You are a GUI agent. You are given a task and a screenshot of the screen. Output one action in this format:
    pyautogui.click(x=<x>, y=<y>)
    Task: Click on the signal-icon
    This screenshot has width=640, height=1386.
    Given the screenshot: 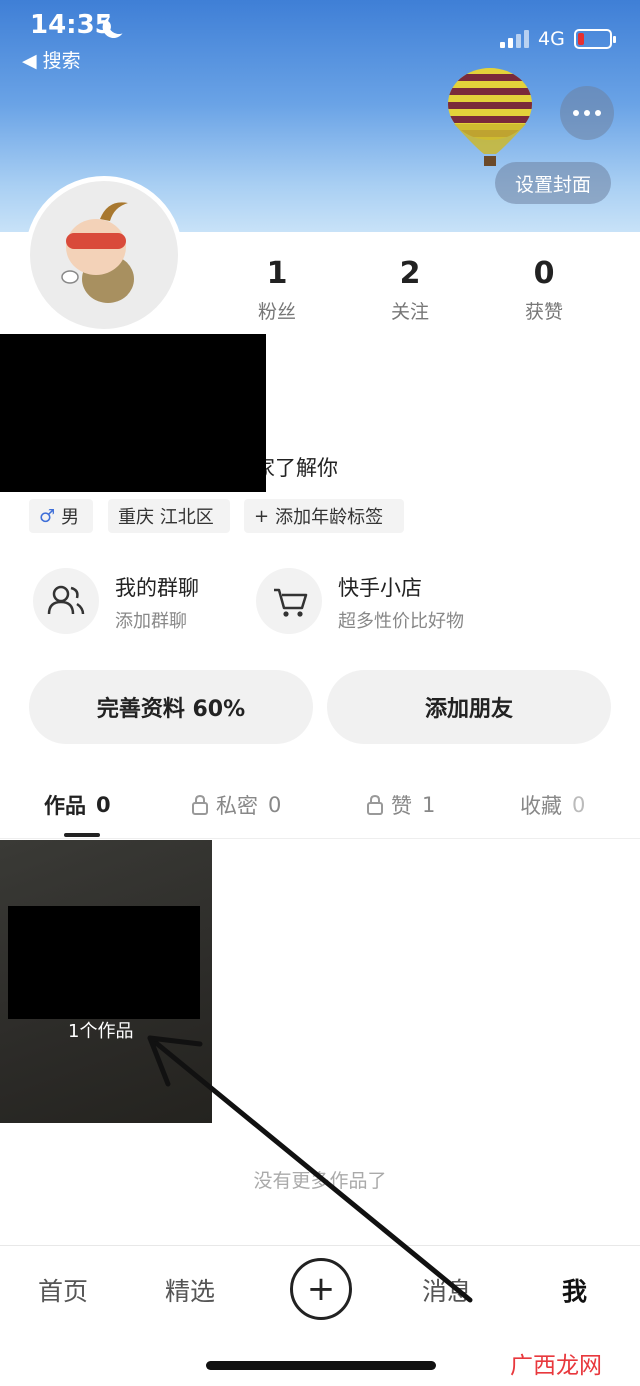 What is the action you would take?
    pyautogui.click(x=516, y=38)
    